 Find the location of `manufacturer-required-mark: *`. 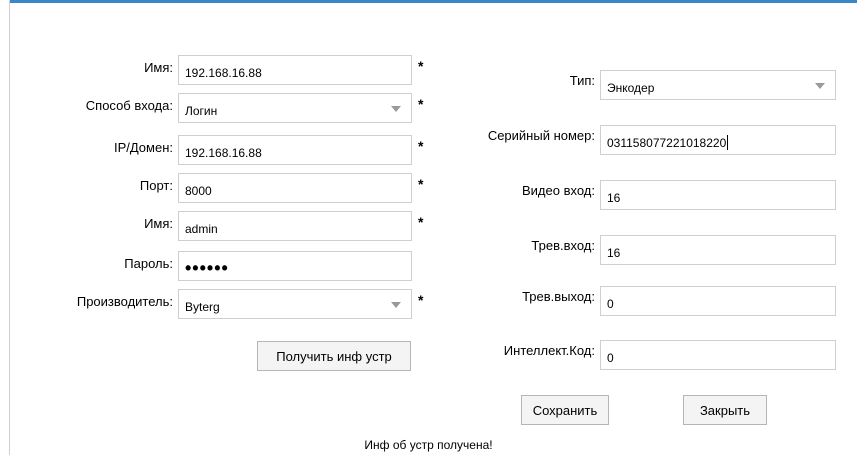

manufacturer-required-mark: * is located at coordinates (421, 300).